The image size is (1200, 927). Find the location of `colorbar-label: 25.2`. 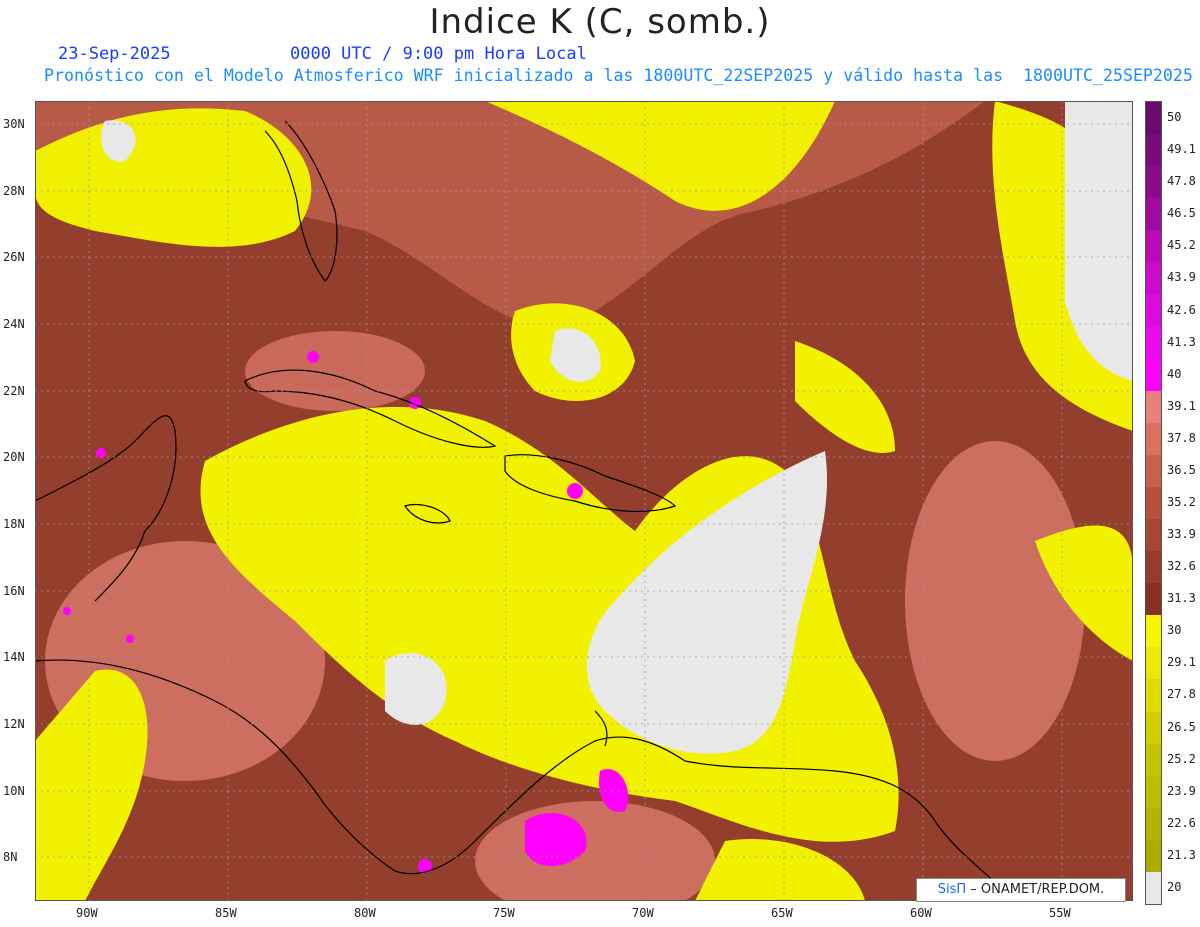

colorbar-label: 25.2 is located at coordinates (1181, 758).